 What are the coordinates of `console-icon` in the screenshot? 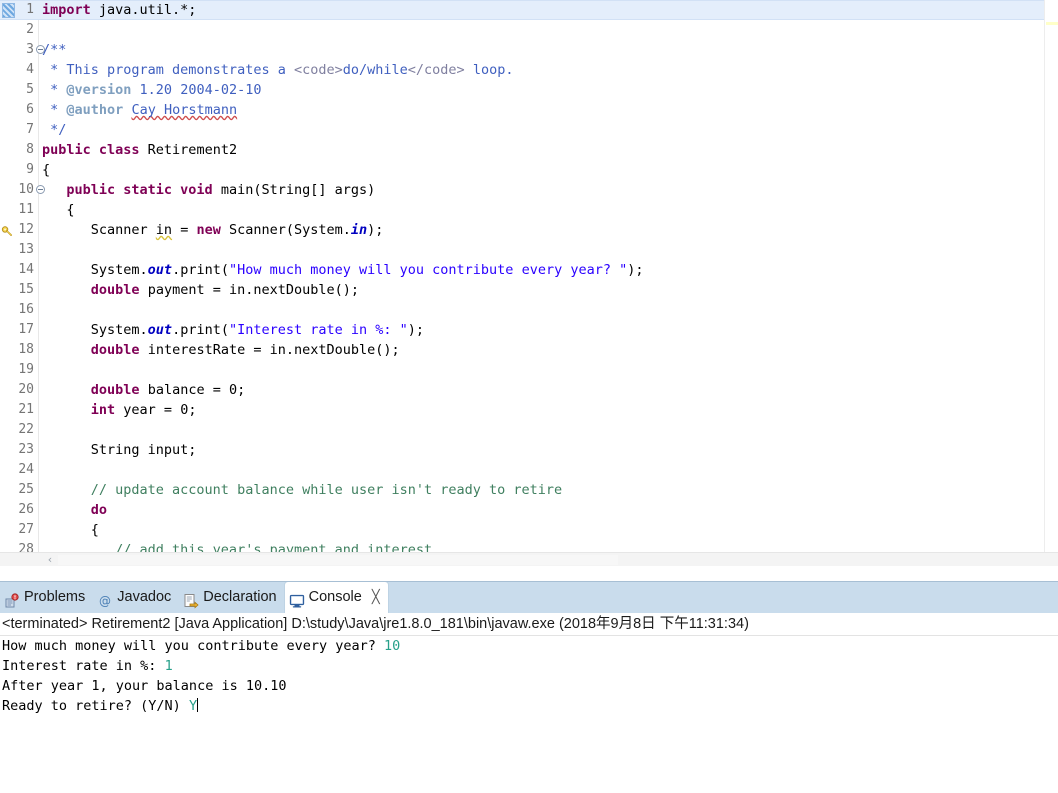 It's located at (297, 598).